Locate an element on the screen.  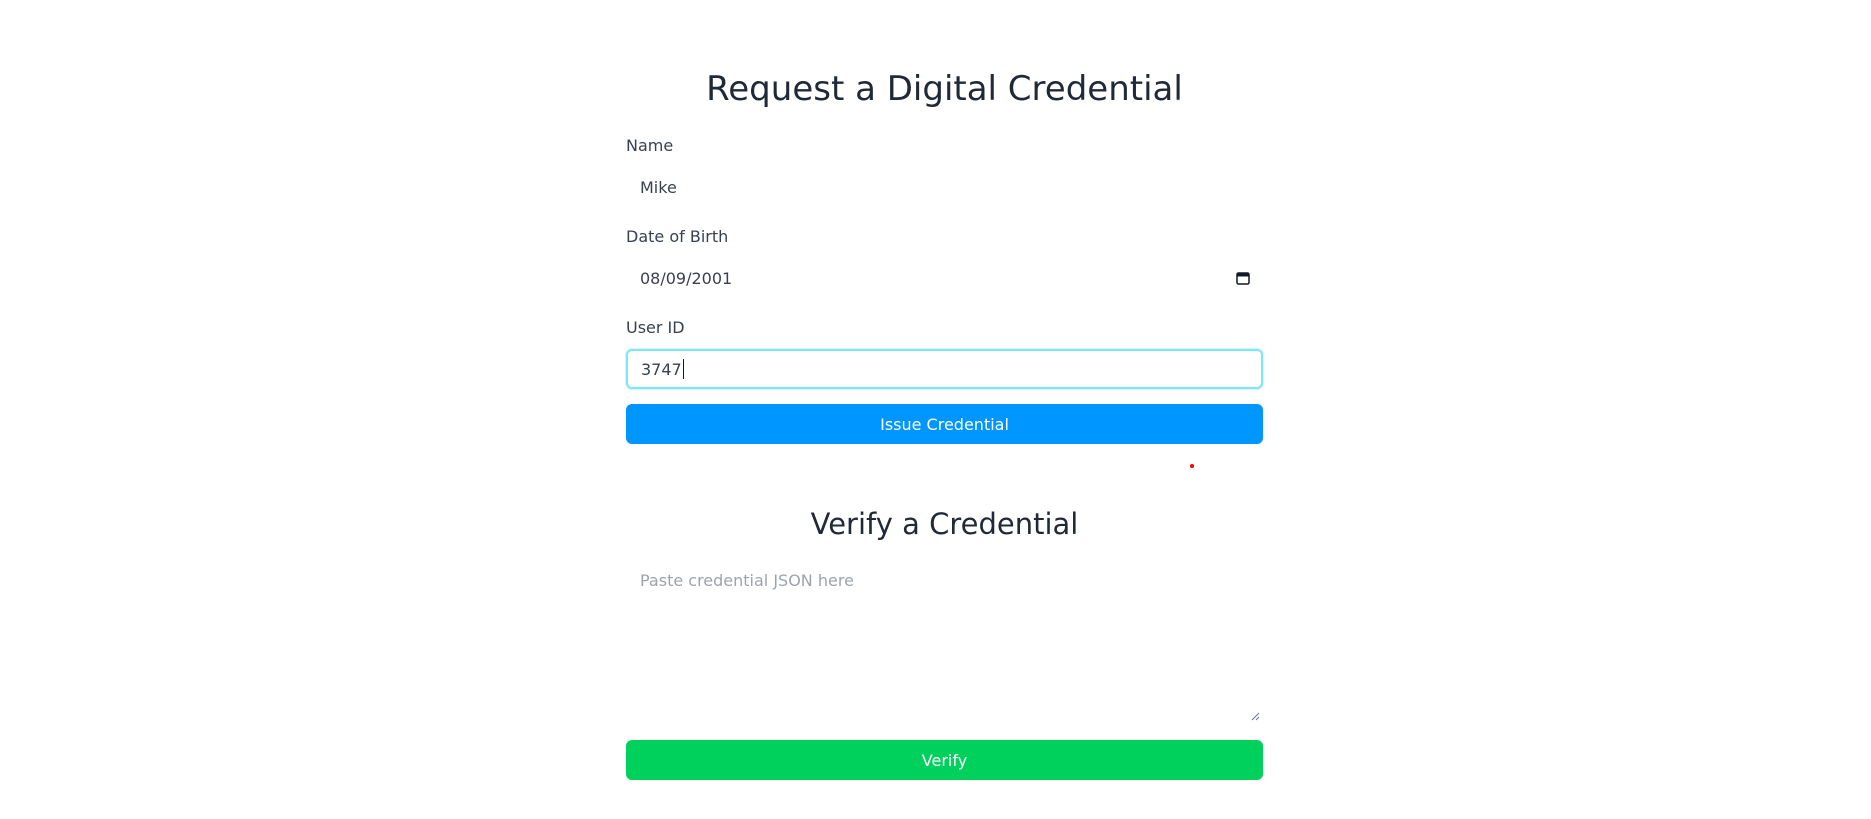
name-label: Name is located at coordinates (650, 145).